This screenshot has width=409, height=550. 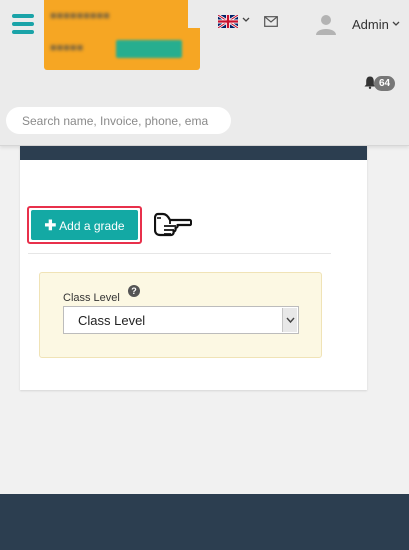 I want to click on pointing-hand-icon, so click(x=173, y=224).